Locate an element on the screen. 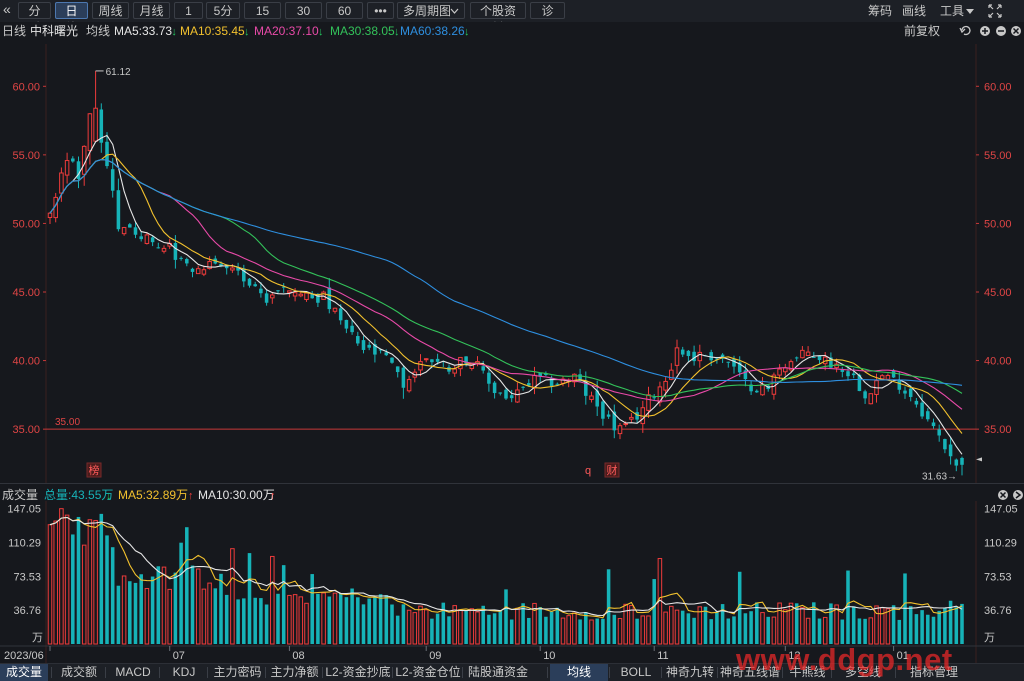 The image size is (1024, 681). fullscreen-icon is located at coordinates (995, 11).